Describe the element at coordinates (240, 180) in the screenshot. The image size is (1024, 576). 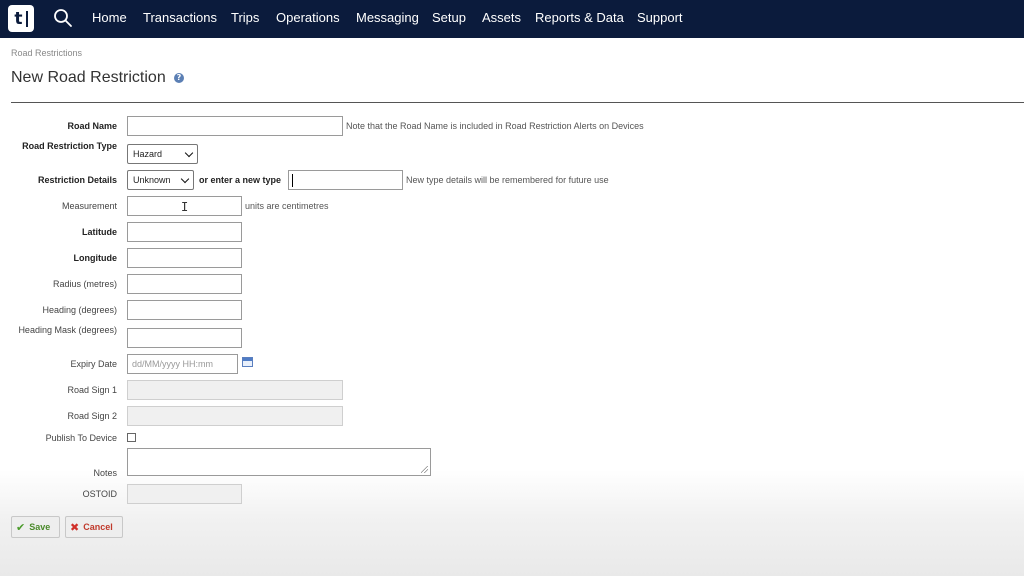
I see `new-type-label: or enter a new type` at that location.